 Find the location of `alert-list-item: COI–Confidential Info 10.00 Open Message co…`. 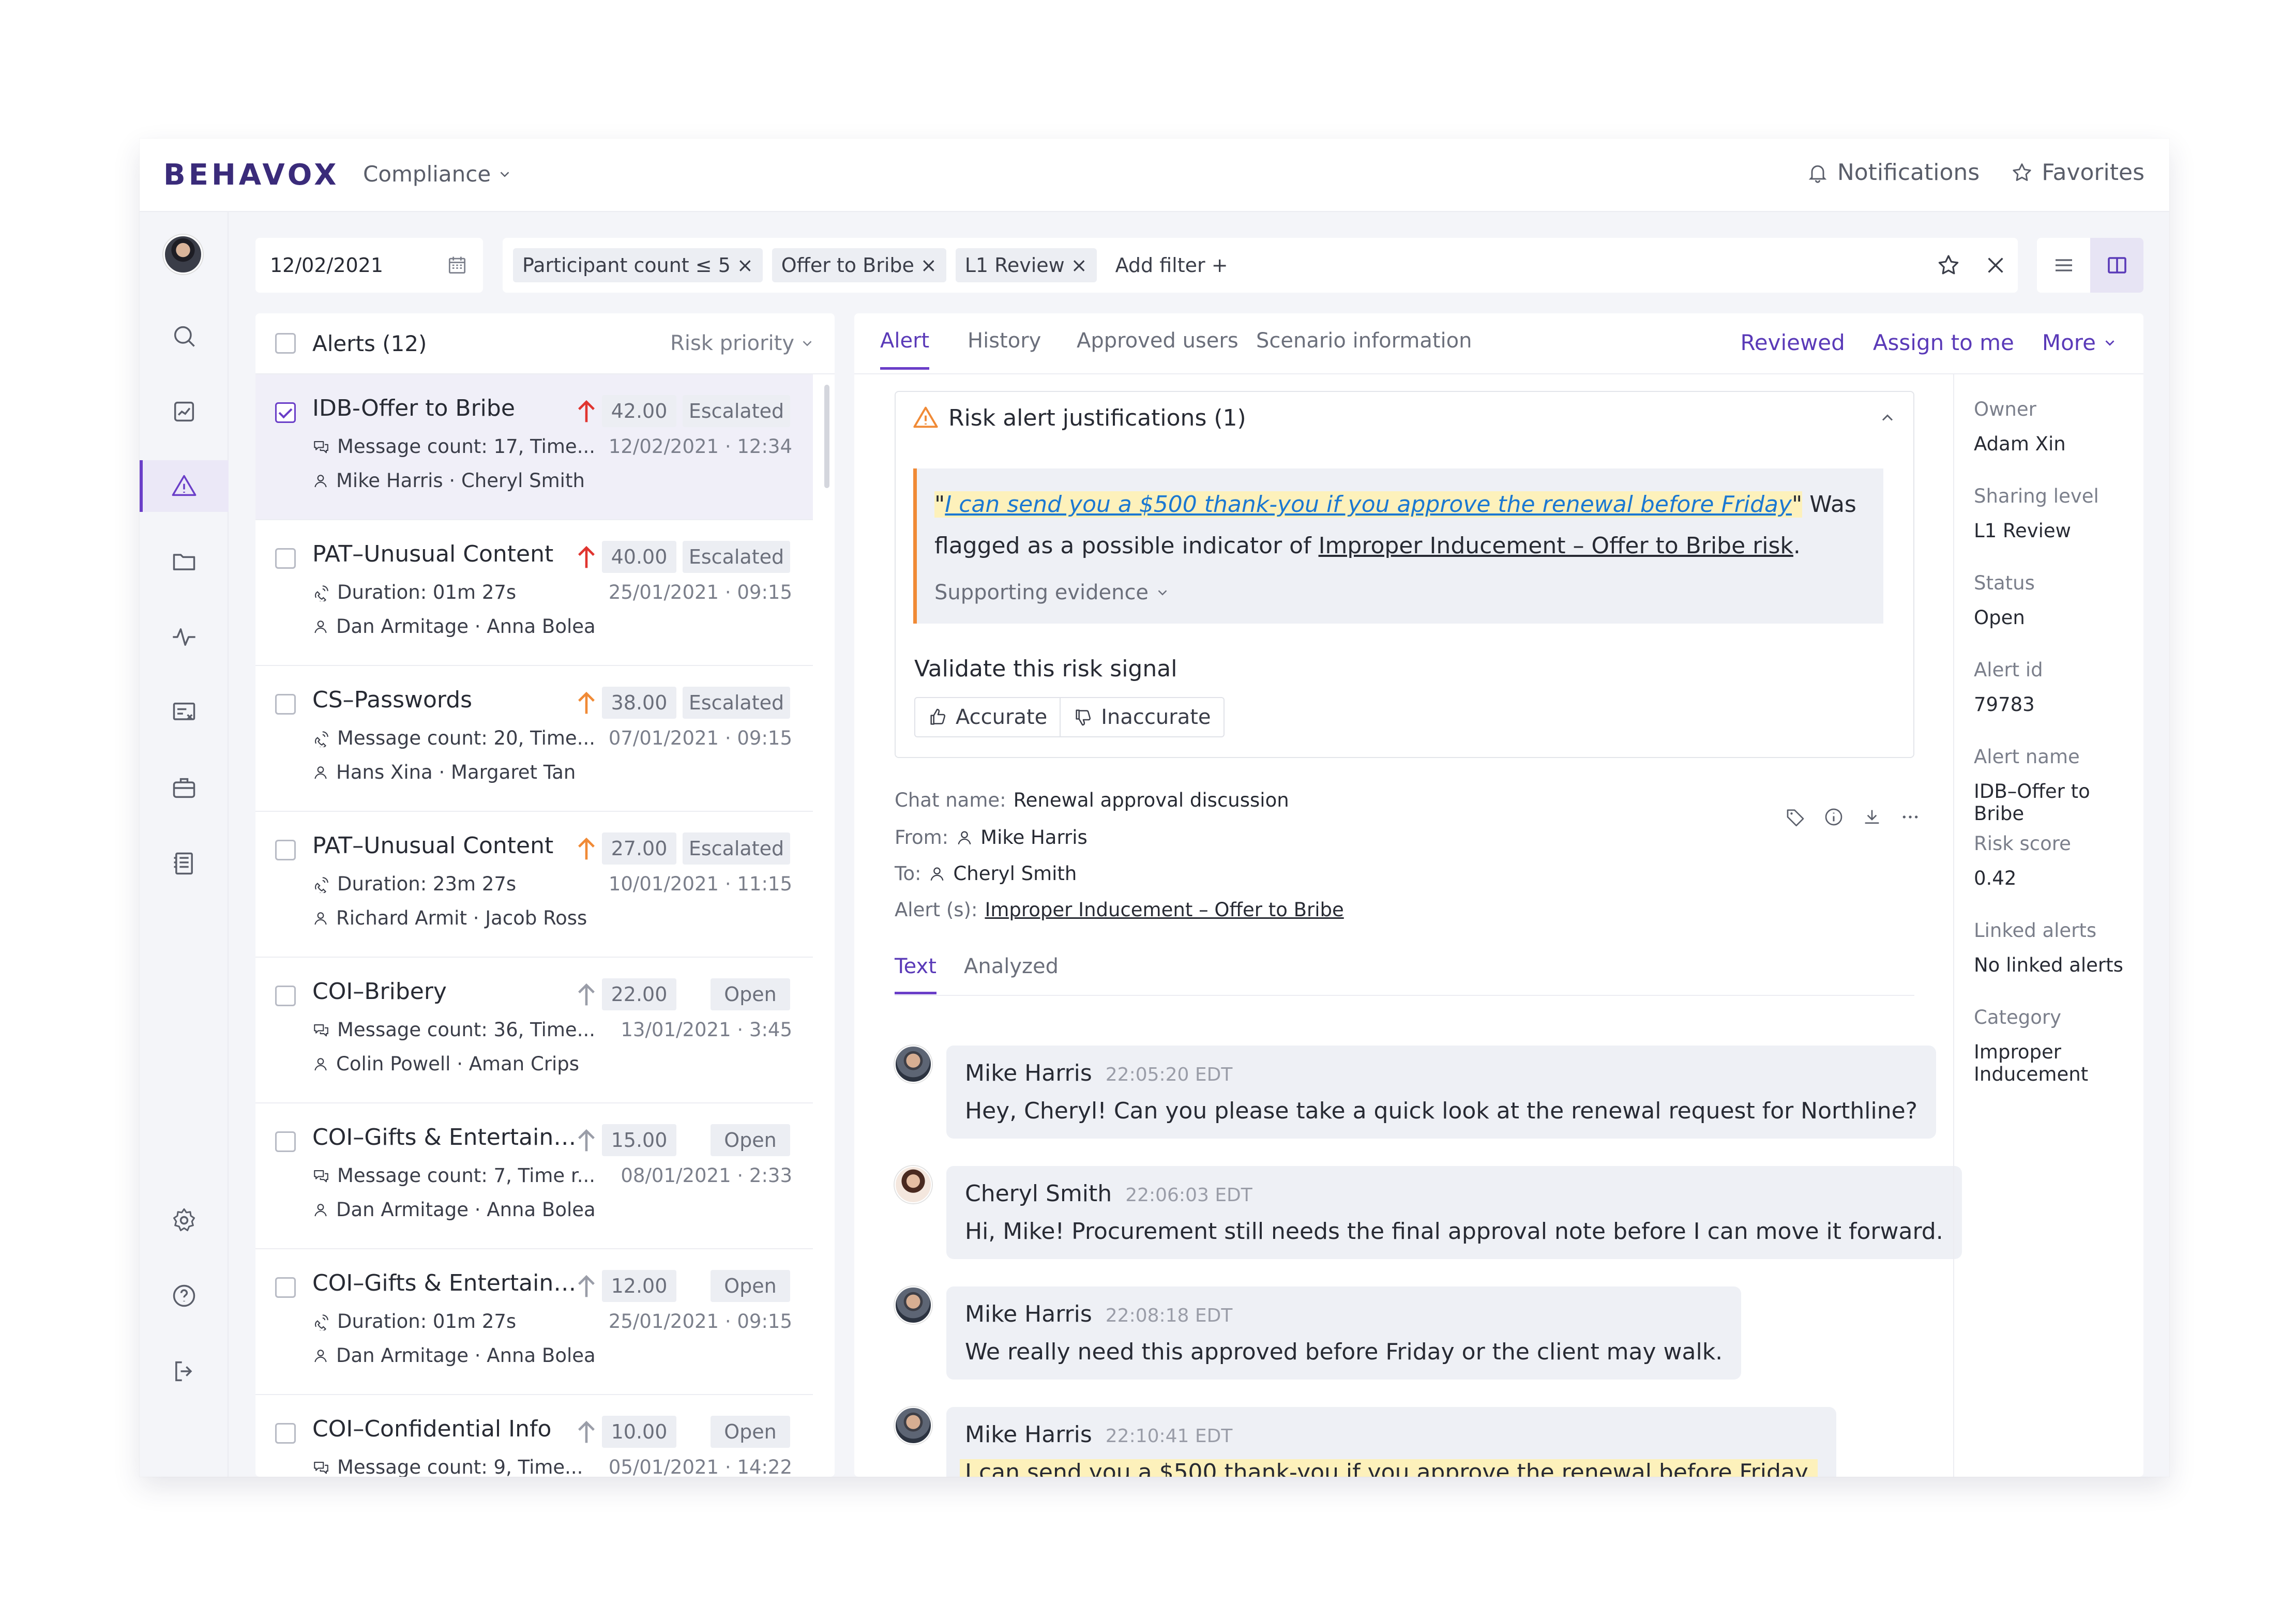

alert-list-item: COI–Confidential Info 10.00 Open Message co… is located at coordinates (534, 1436).